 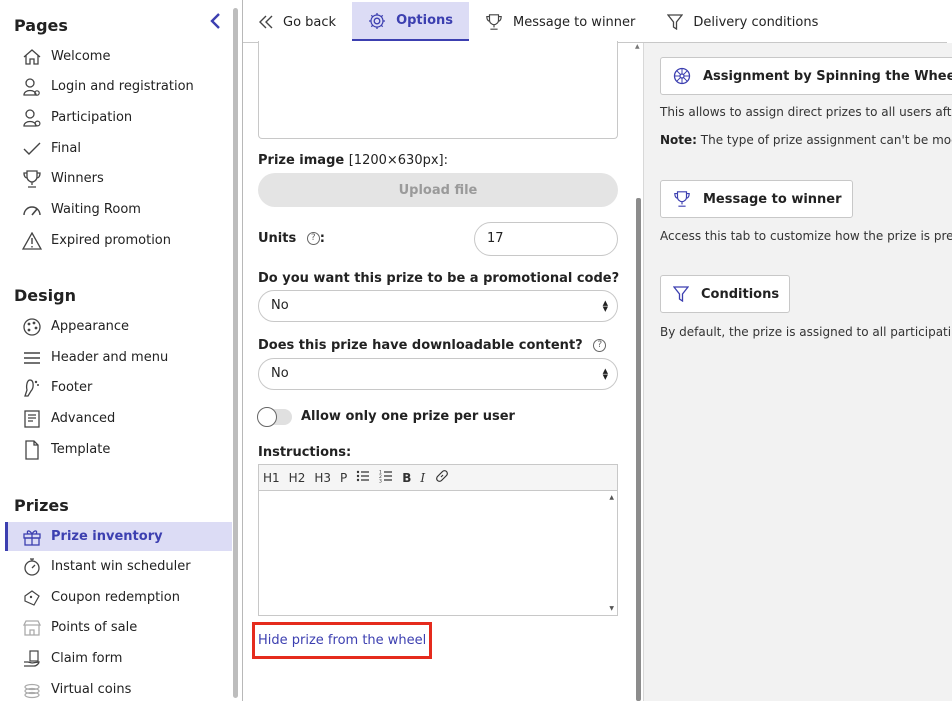 I want to click on editor-content-area: ▲ ▼, so click(x=438, y=553).